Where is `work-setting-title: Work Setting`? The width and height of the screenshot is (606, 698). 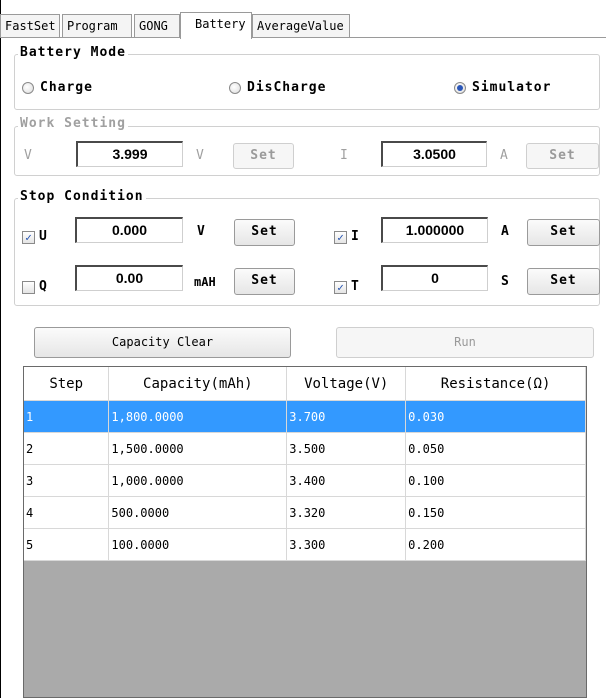
work-setting-title: Work Setting is located at coordinates (73, 124).